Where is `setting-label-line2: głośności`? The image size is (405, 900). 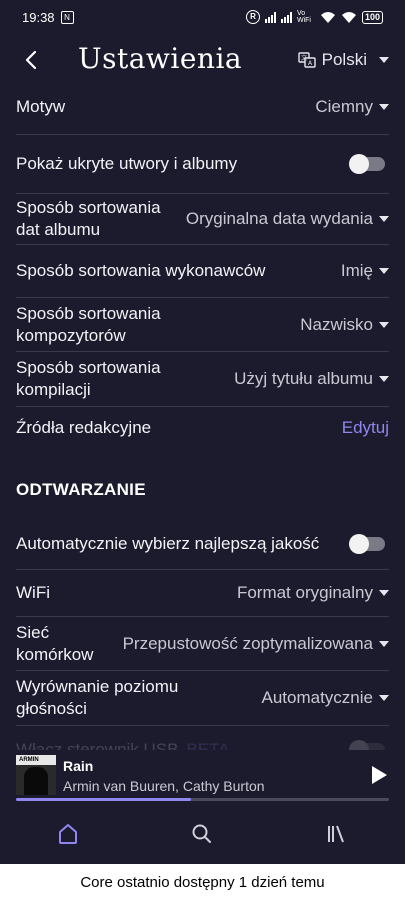 setting-label-line2: głośności is located at coordinates (51, 708).